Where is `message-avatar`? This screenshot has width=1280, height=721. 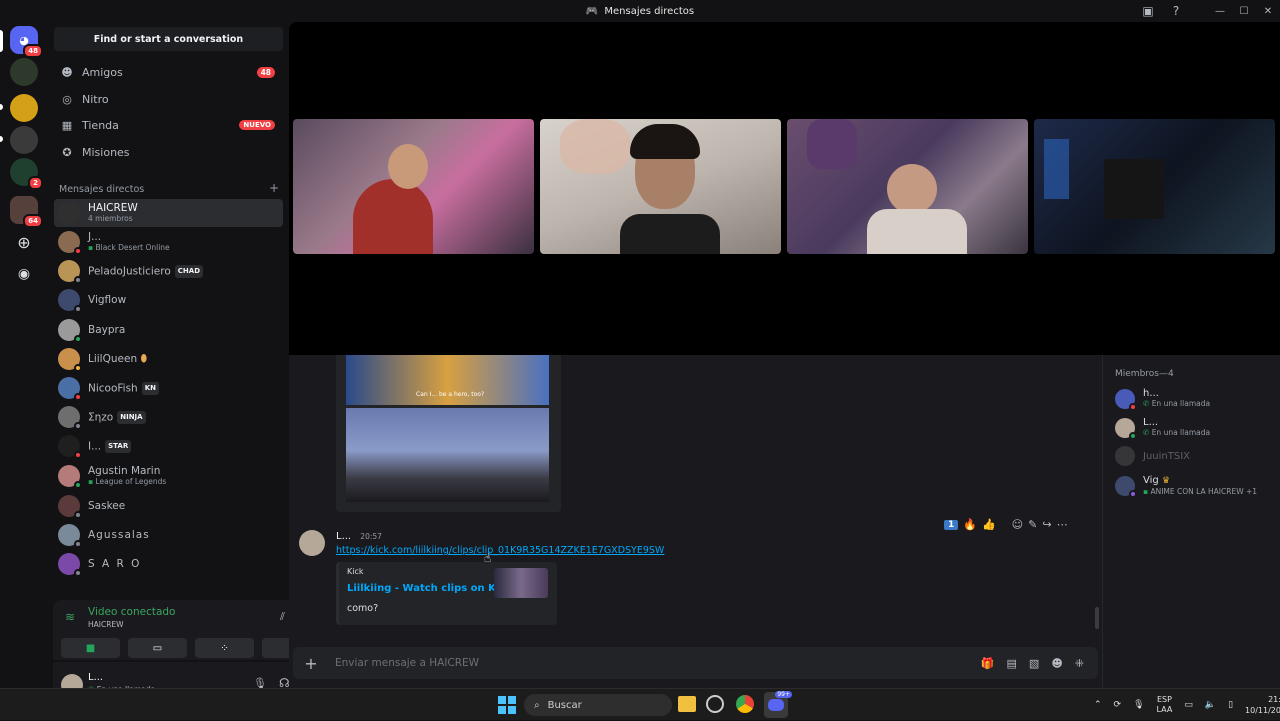 message-avatar is located at coordinates (312, 543).